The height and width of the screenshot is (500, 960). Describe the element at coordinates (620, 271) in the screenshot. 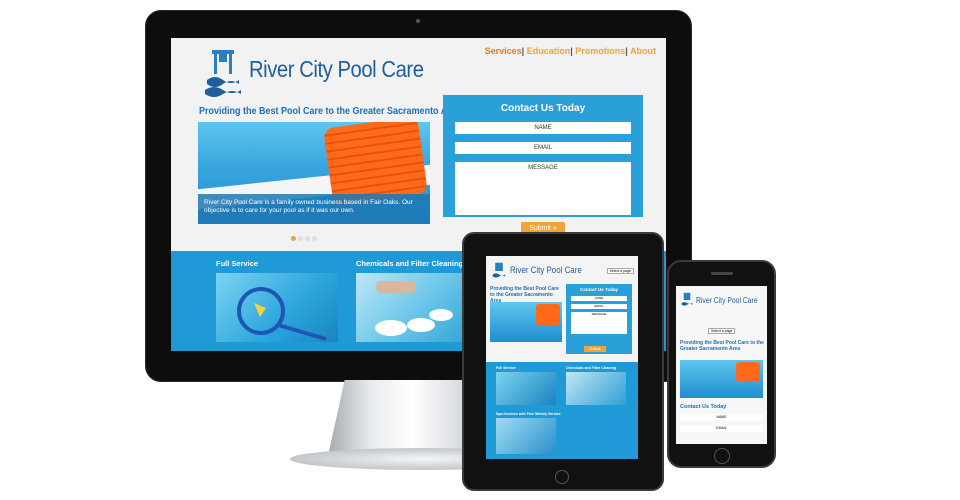

I see `tablet-page-select: Select a page` at that location.